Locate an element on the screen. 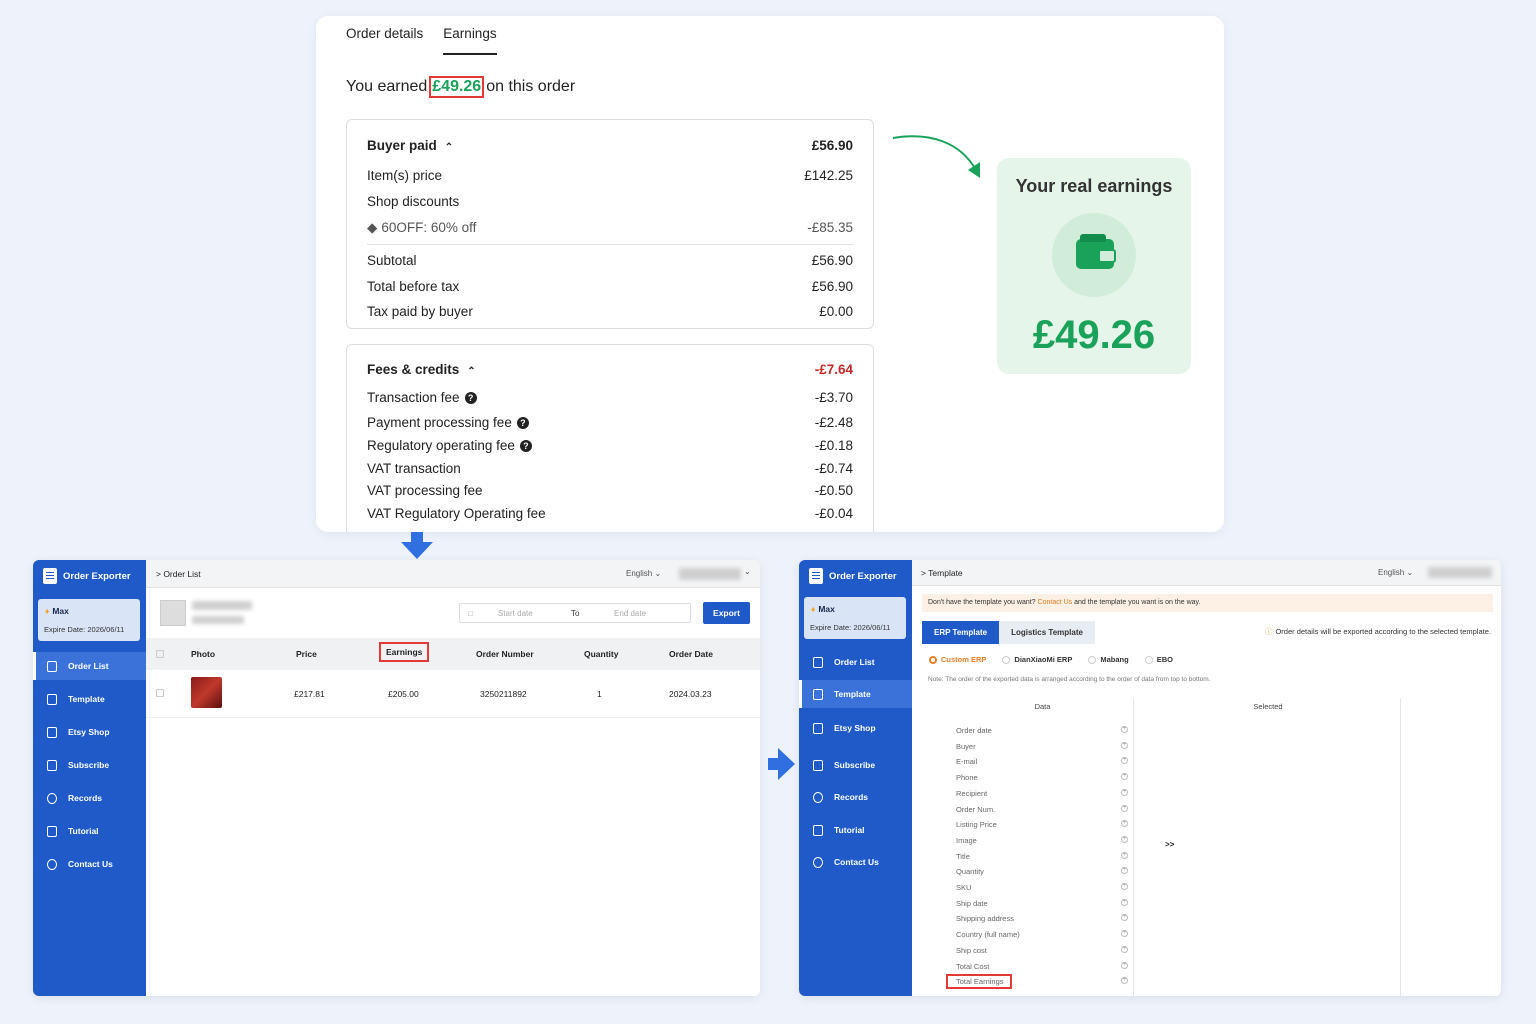 The height and width of the screenshot is (1024, 1536). radio-custom-erp: Custom ERP is located at coordinates (957, 659).